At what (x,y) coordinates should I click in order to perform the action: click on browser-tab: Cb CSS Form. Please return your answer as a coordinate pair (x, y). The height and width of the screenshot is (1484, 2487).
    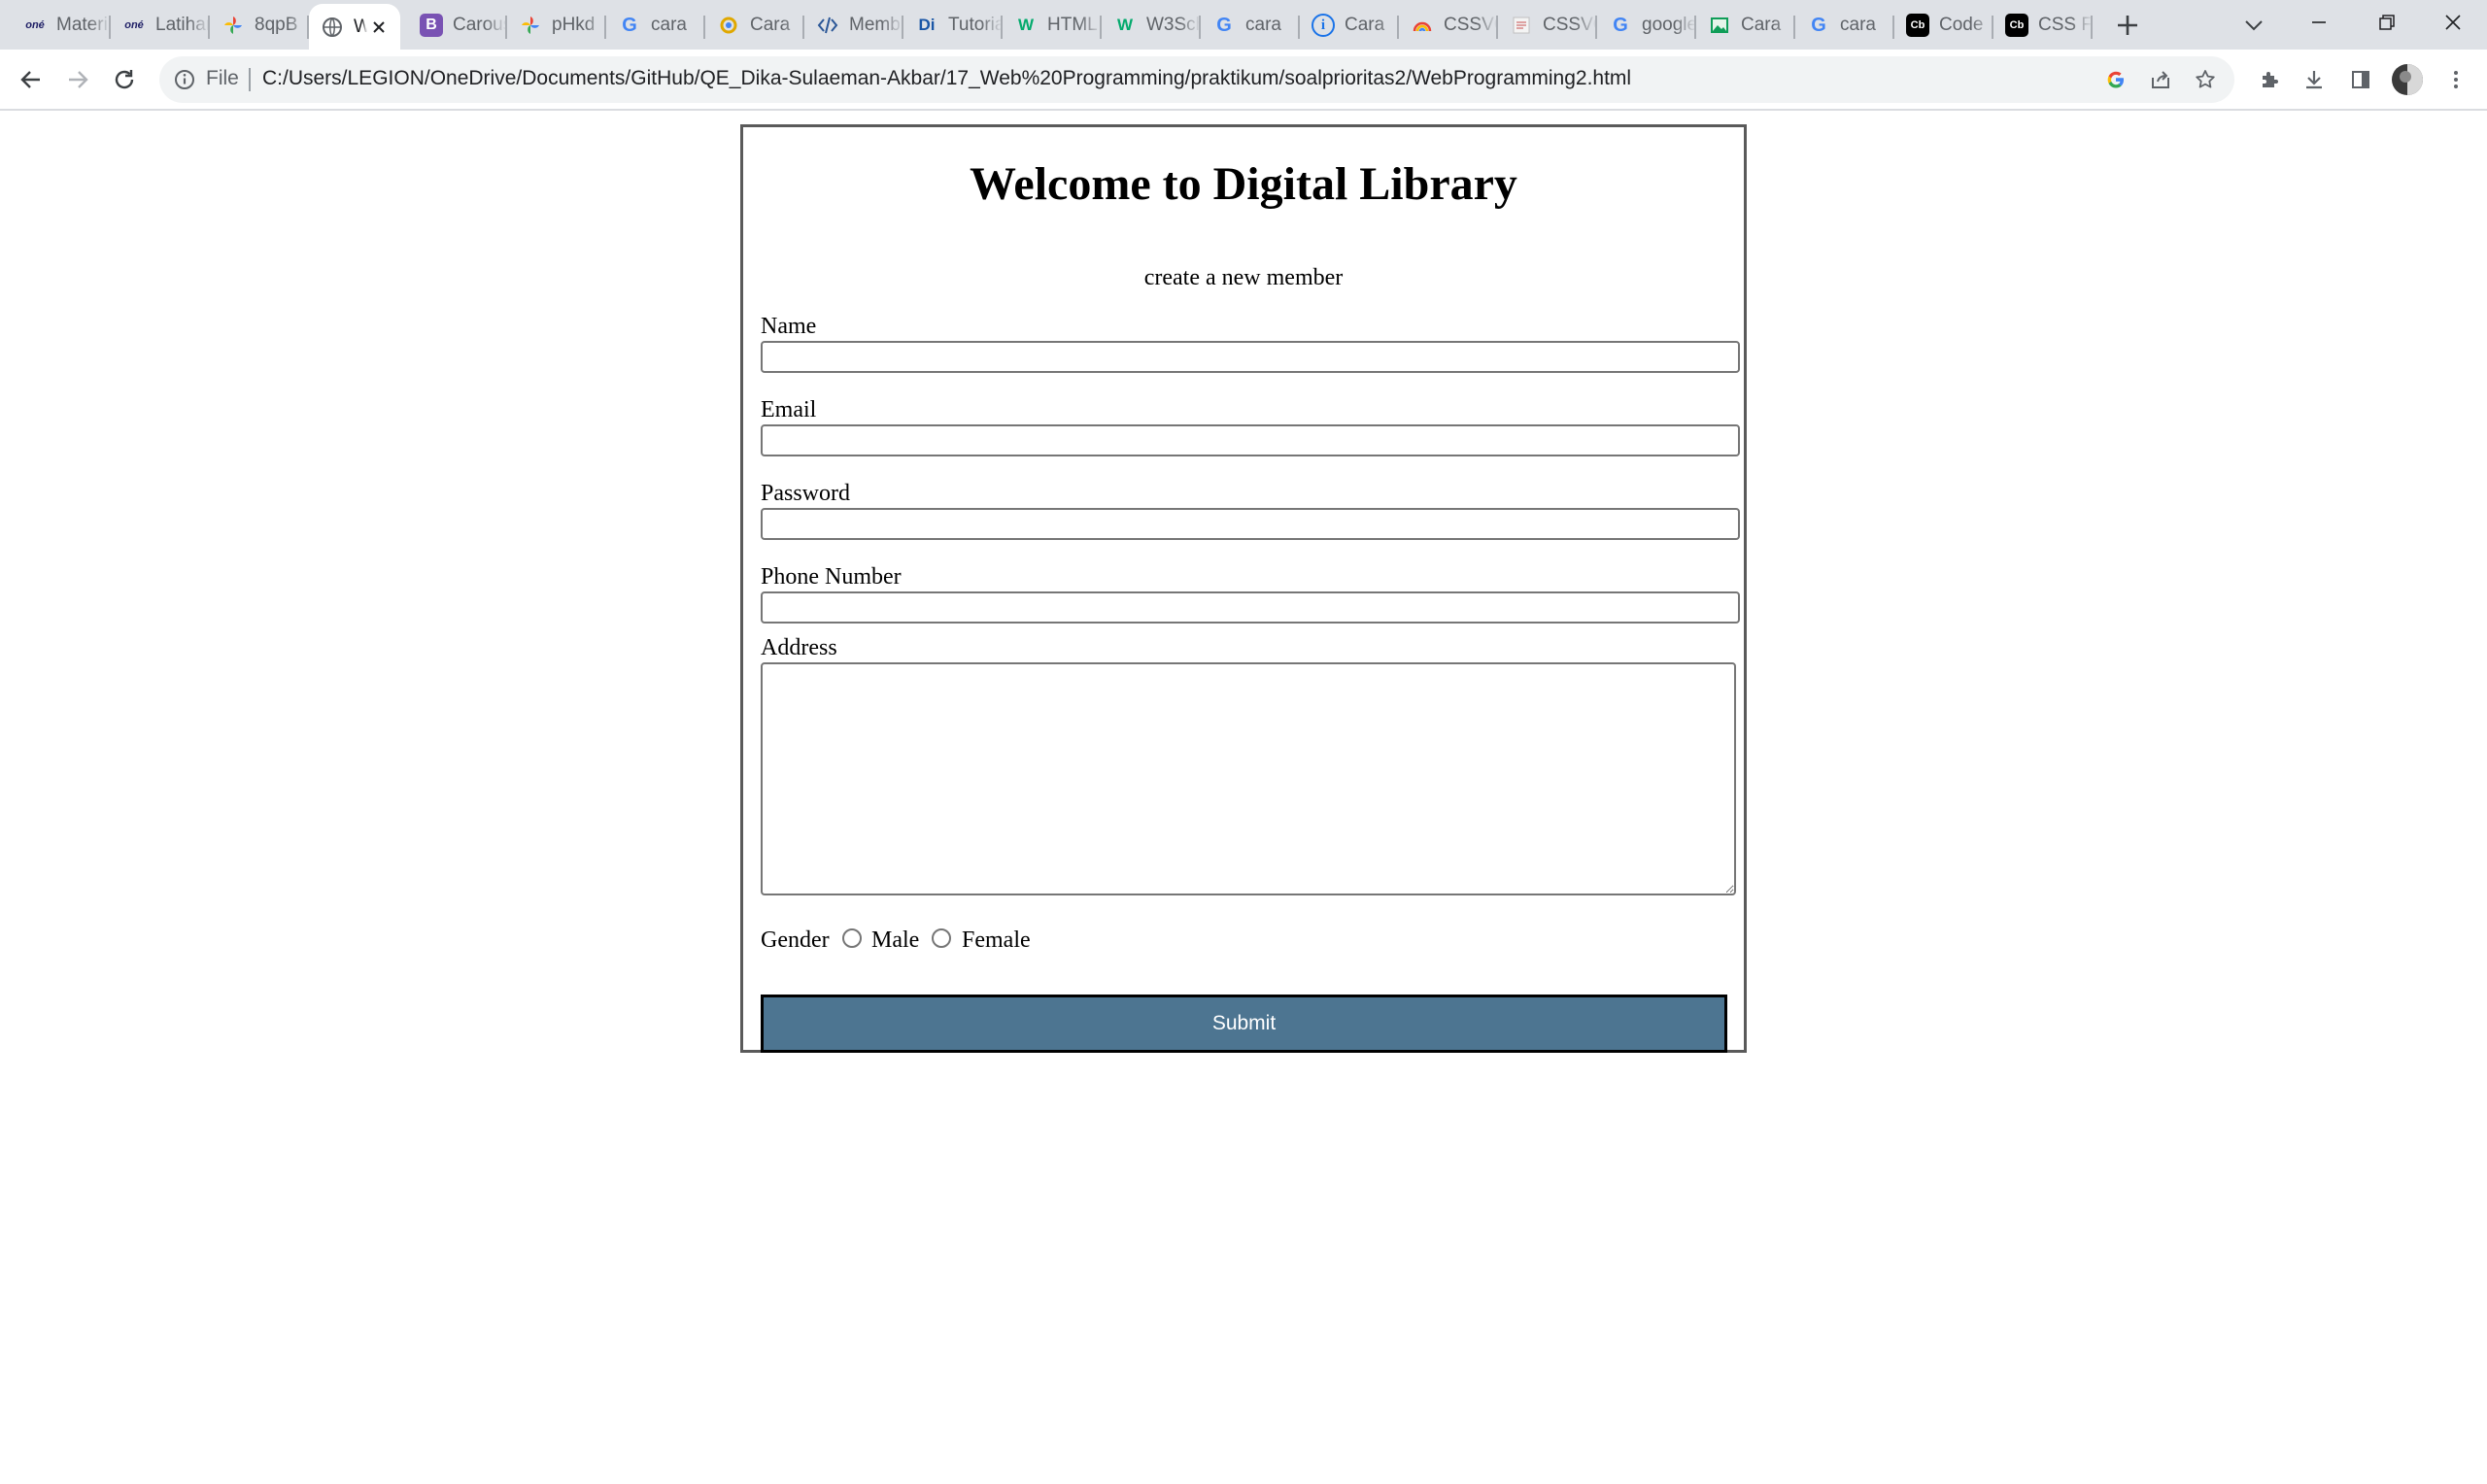
    Looking at the image, I should click on (2043, 25).